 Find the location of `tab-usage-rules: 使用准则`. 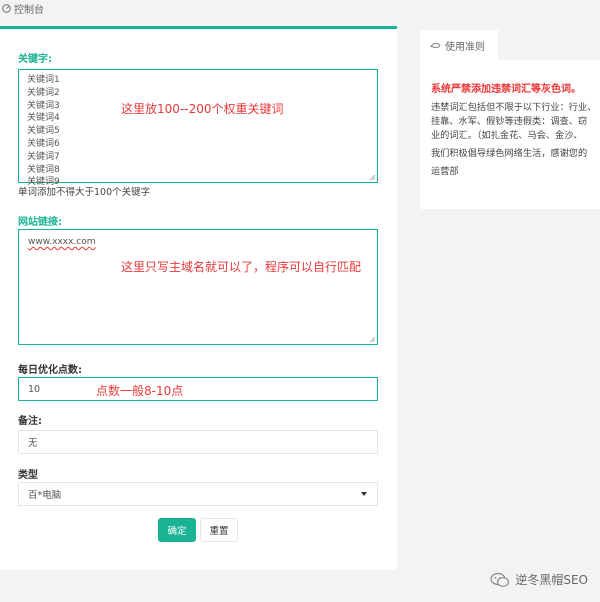

tab-usage-rules: 使用准则 is located at coordinates (459, 45).